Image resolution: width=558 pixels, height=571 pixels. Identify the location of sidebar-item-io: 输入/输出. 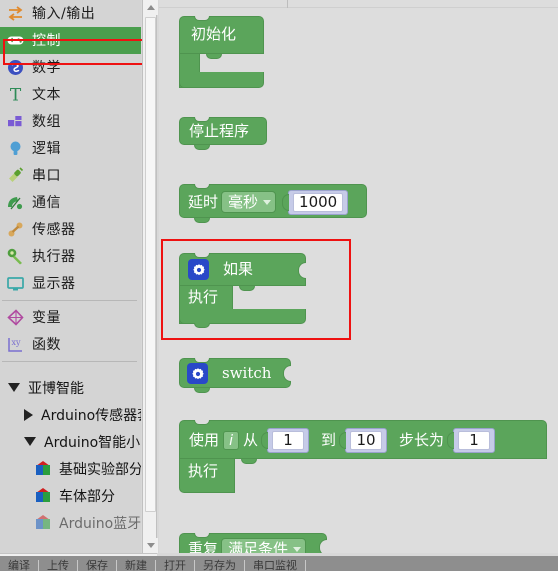
(70, 13).